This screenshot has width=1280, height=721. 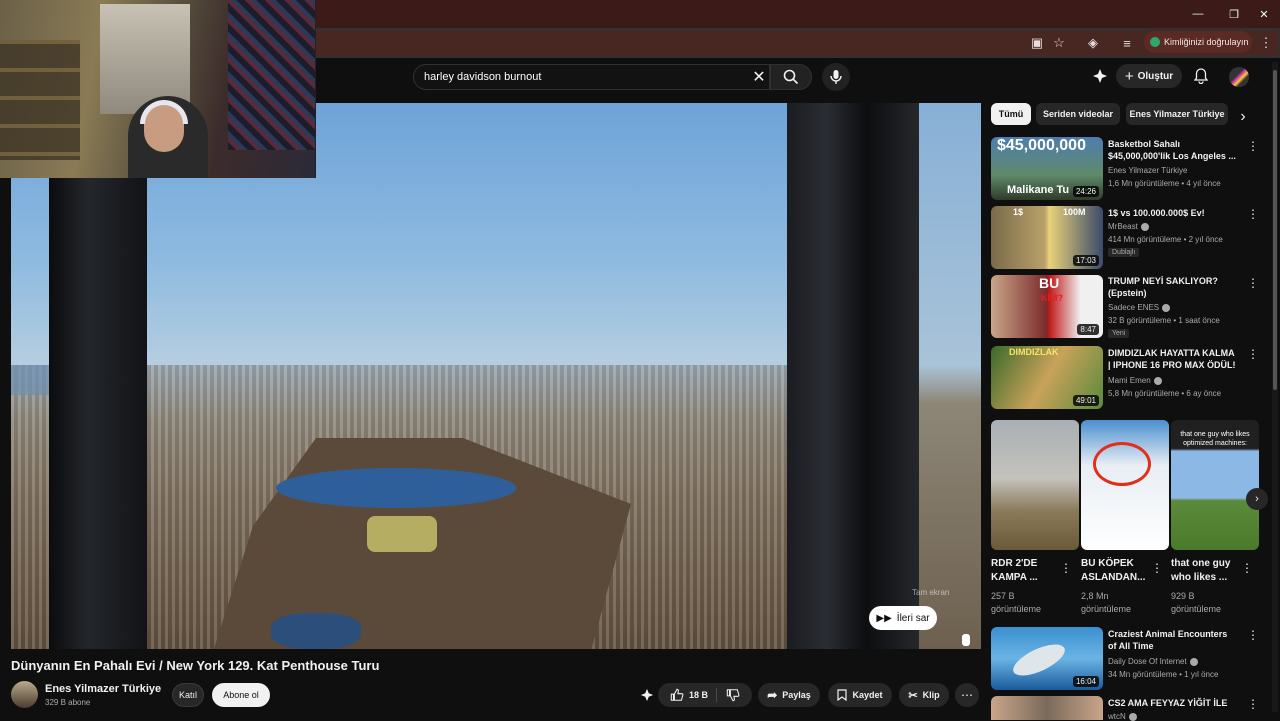 I want to click on chips-next-icon: ›, so click(x=1243, y=117).